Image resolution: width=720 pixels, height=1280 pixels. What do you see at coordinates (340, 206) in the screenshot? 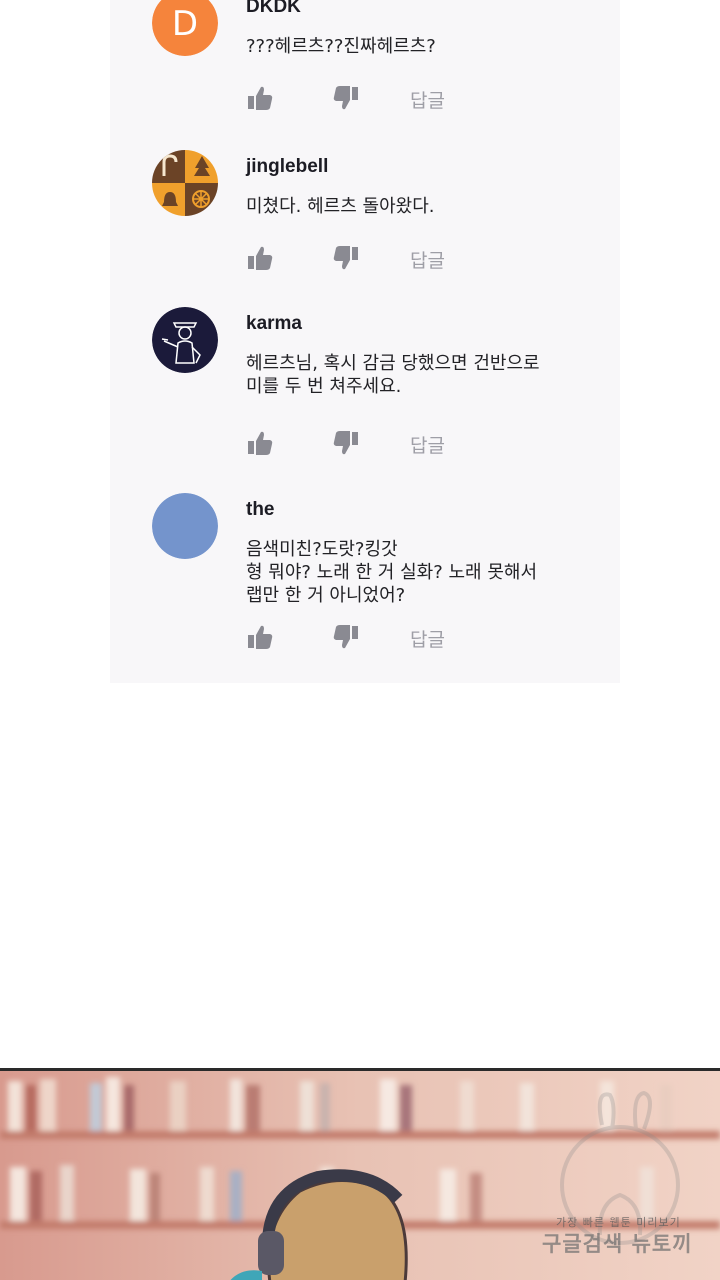
I see `comment-text: 미쳤다. 헤르츠 돌아왔다.` at bounding box center [340, 206].